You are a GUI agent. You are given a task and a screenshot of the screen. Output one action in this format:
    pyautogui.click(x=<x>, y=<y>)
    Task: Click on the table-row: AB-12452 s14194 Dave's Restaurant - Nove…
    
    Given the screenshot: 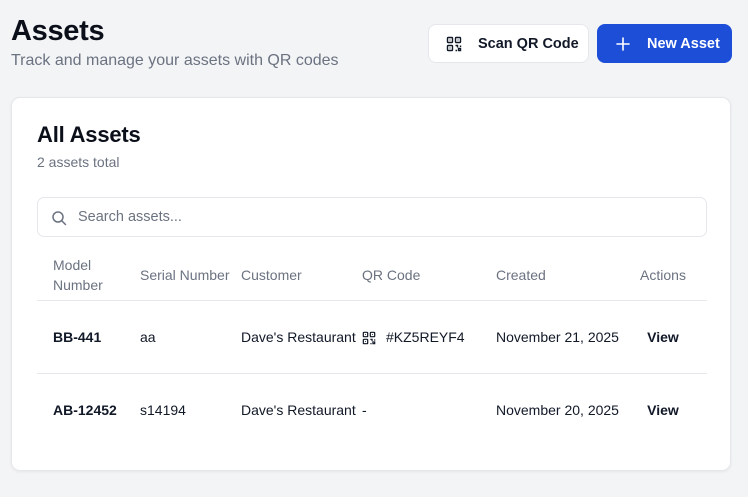 What is the action you would take?
    pyautogui.click(x=372, y=409)
    